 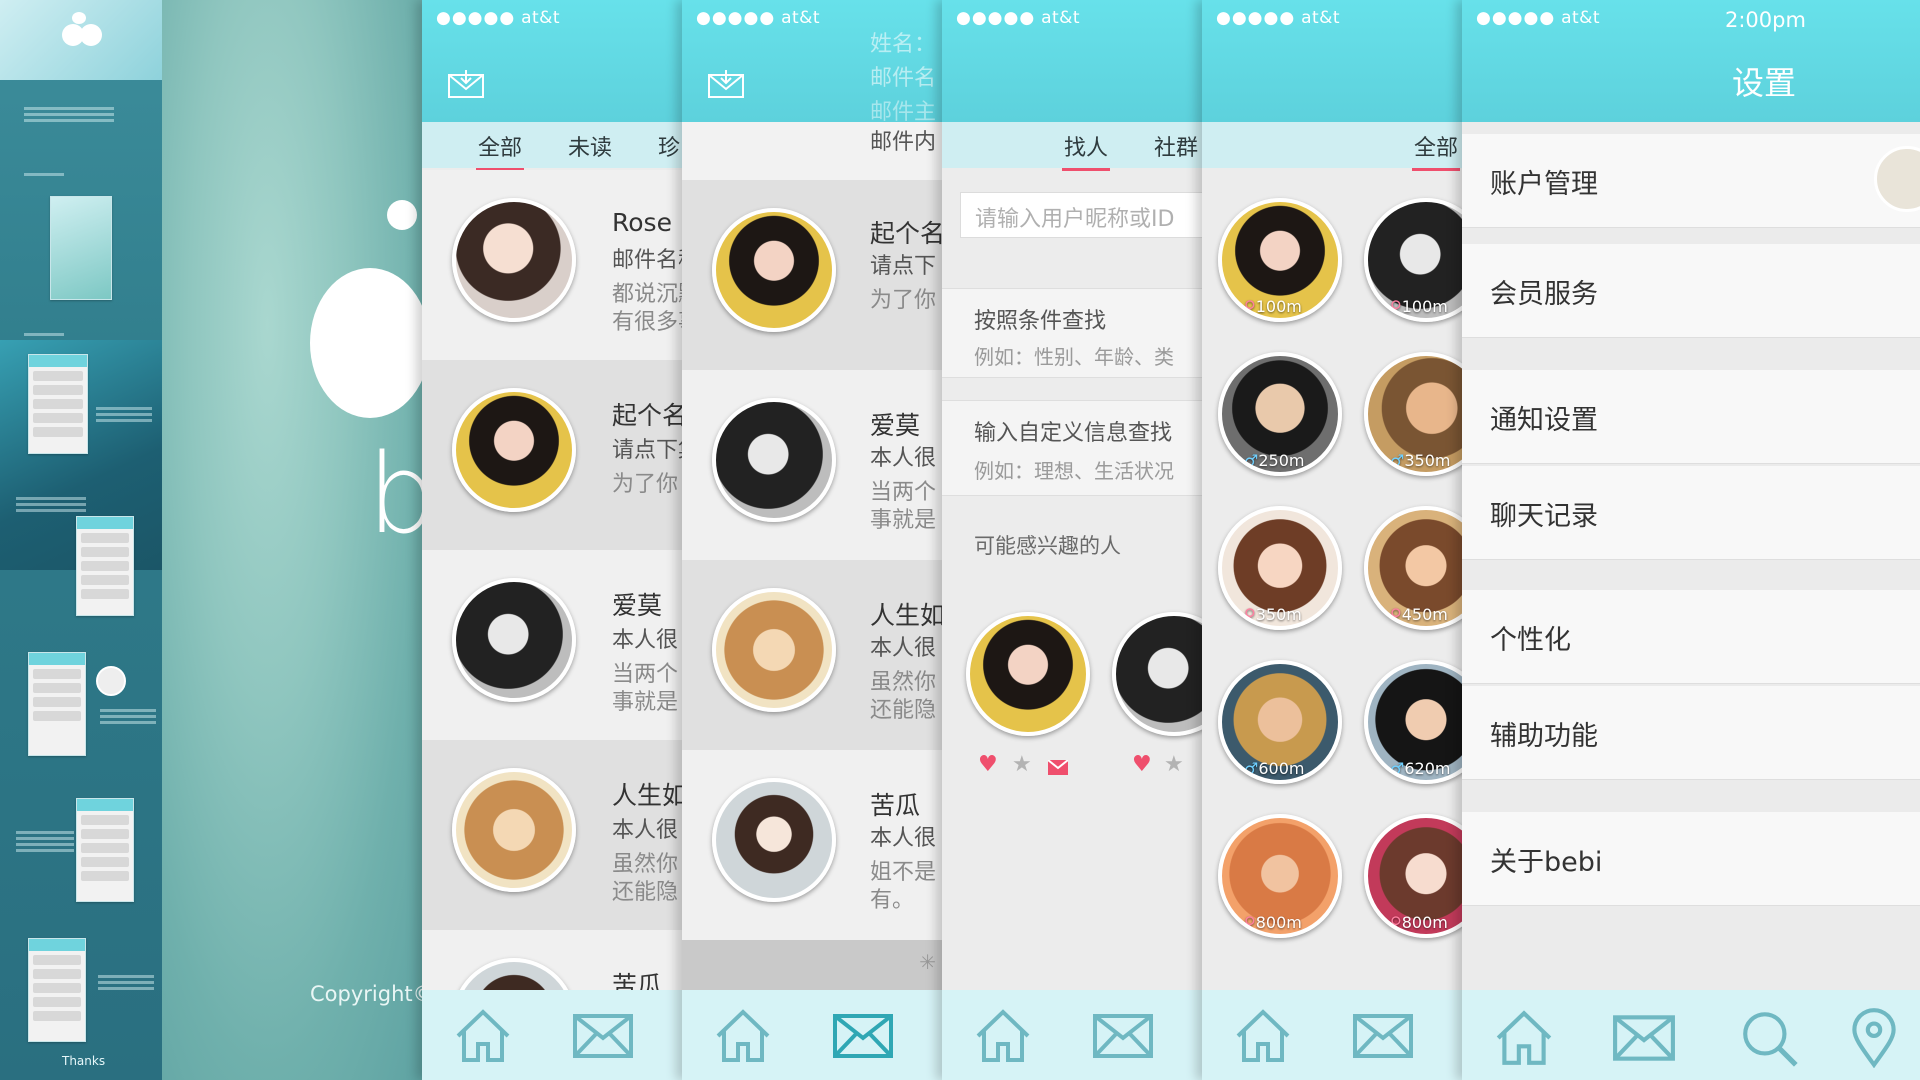 What do you see at coordinates (1544, 420) in the screenshot?
I see `settings-item-label: 通知设置` at bounding box center [1544, 420].